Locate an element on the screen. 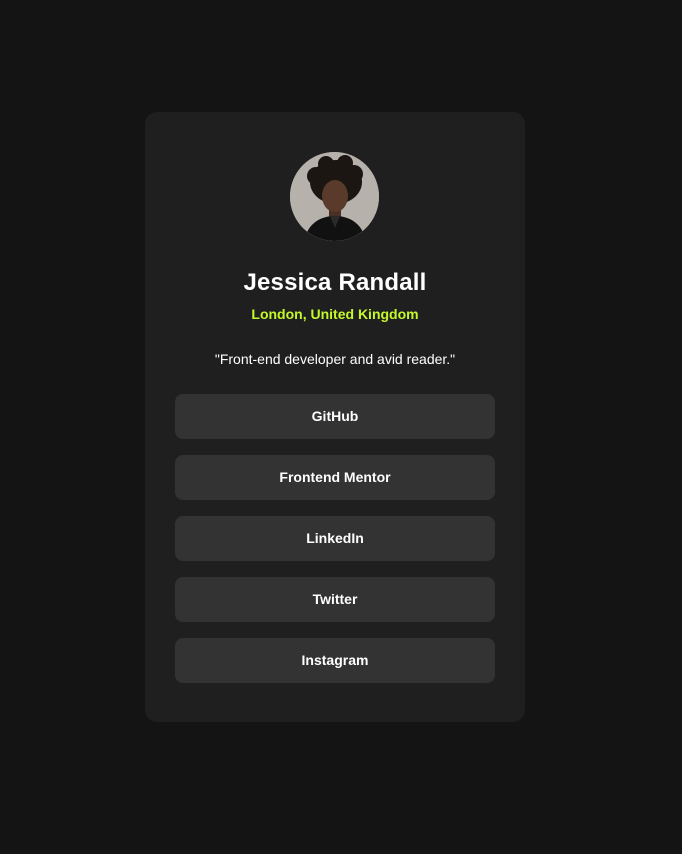 The image size is (682, 854). github-link-button: GitHub is located at coordinates (335, 416).